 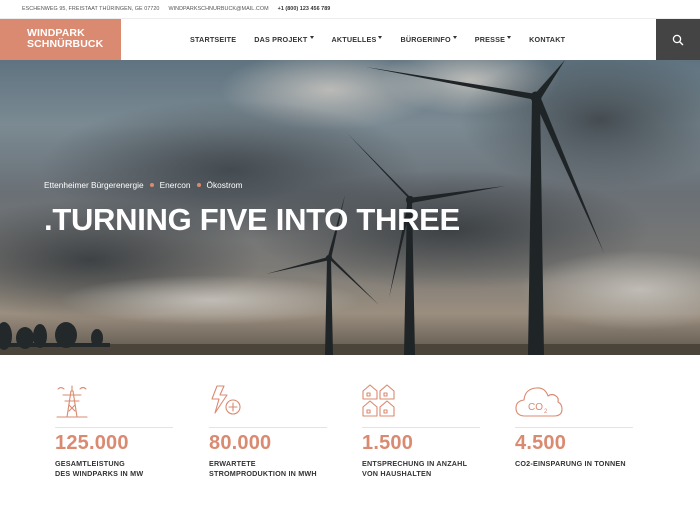 I want to click on nav-item-startseite: STARTSEITE, so click(x=213, y=39).